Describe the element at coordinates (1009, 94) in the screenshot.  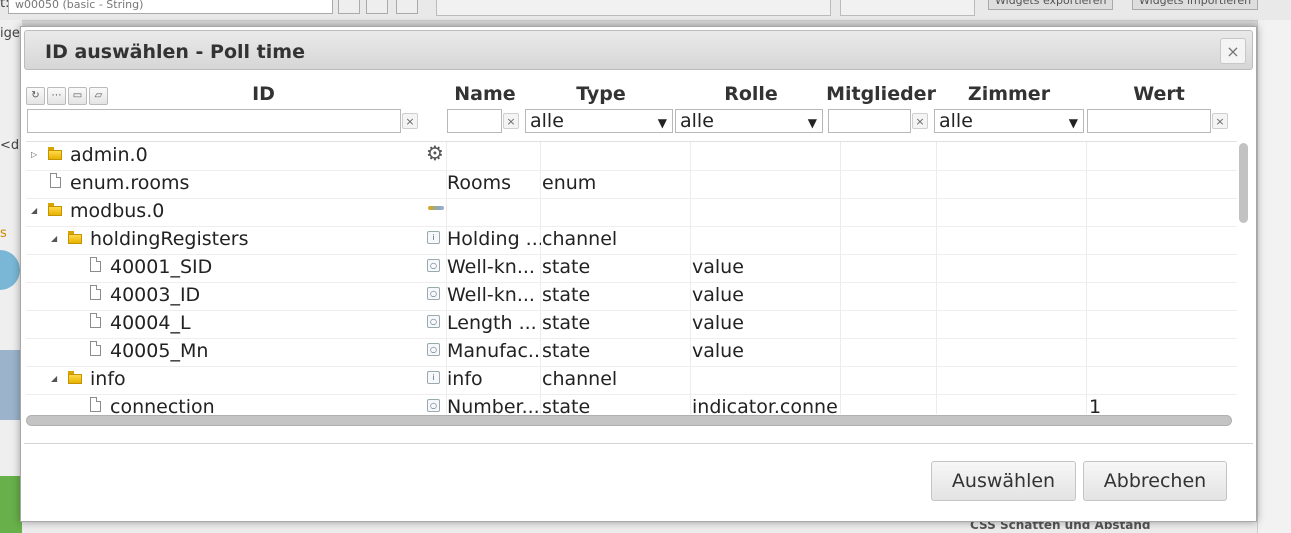
I see `column-header-rooms: Zimmer` at that location.